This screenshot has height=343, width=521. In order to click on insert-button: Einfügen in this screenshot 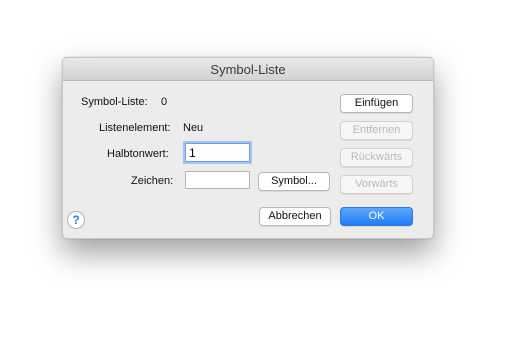, I will do `click(376, 103)`.